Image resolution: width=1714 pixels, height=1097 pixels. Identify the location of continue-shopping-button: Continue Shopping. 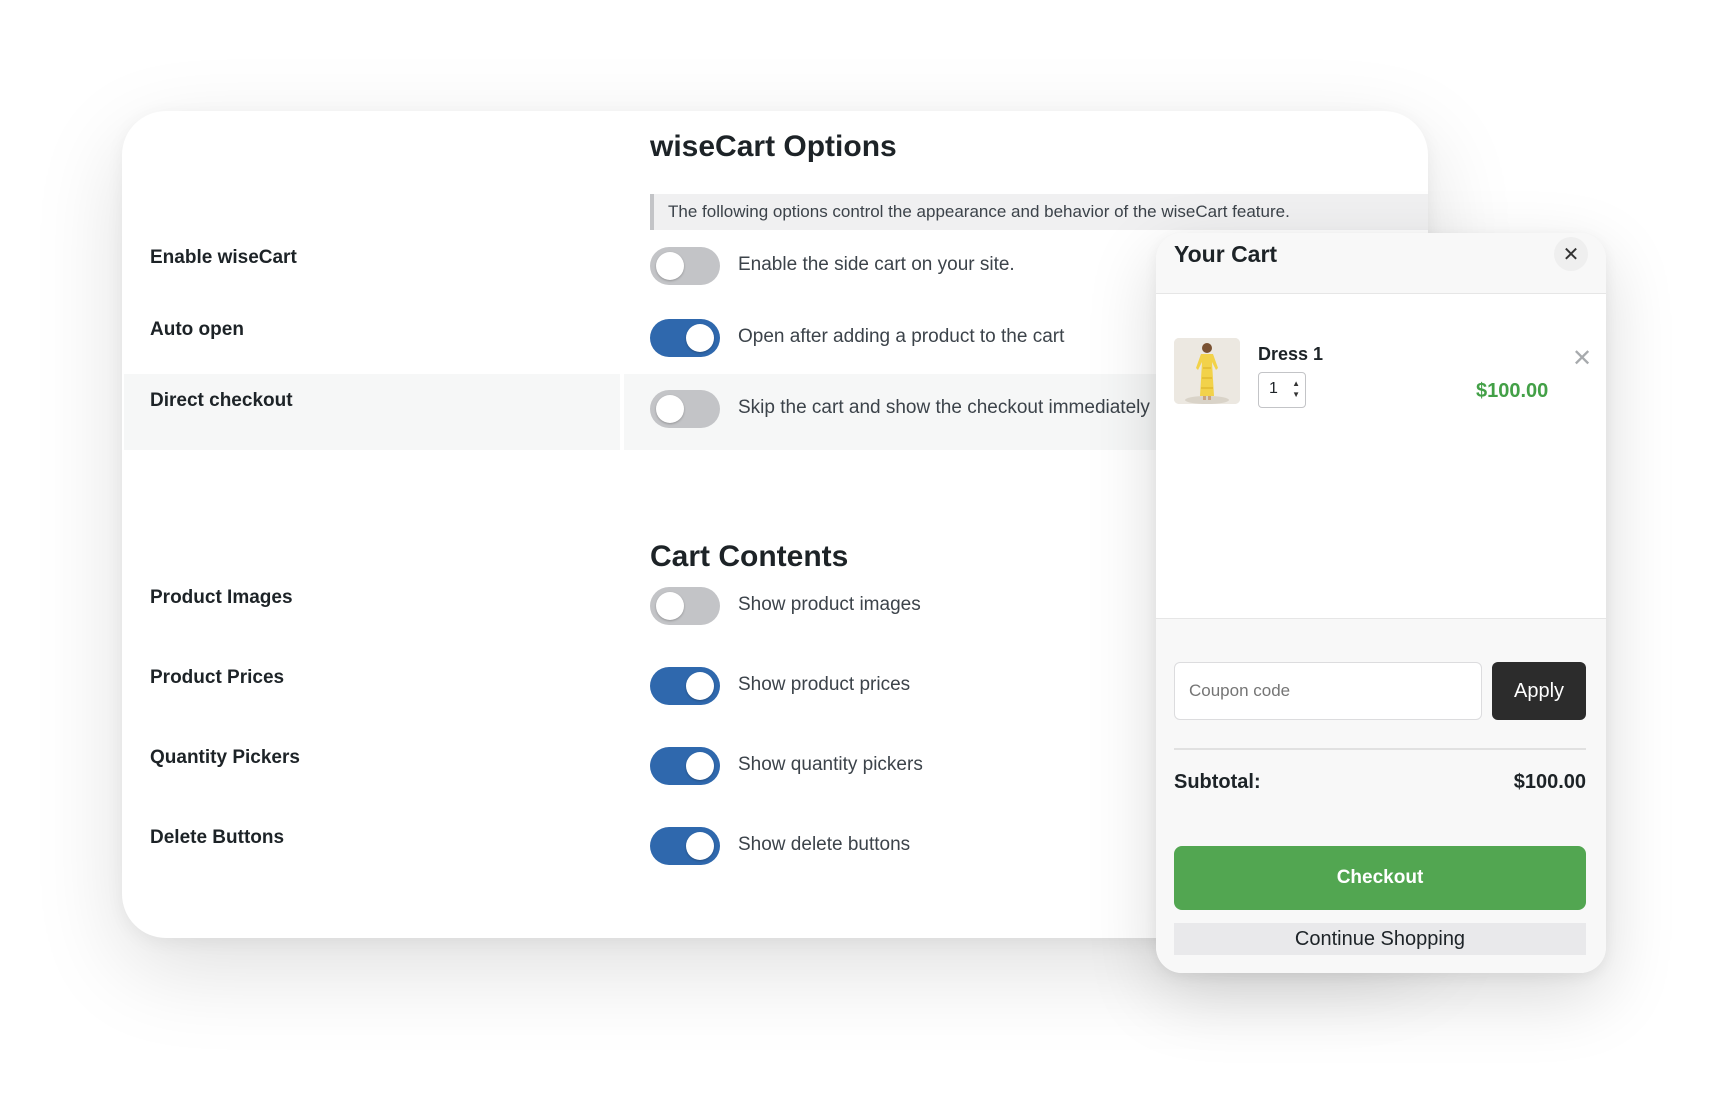
(1380, 939).